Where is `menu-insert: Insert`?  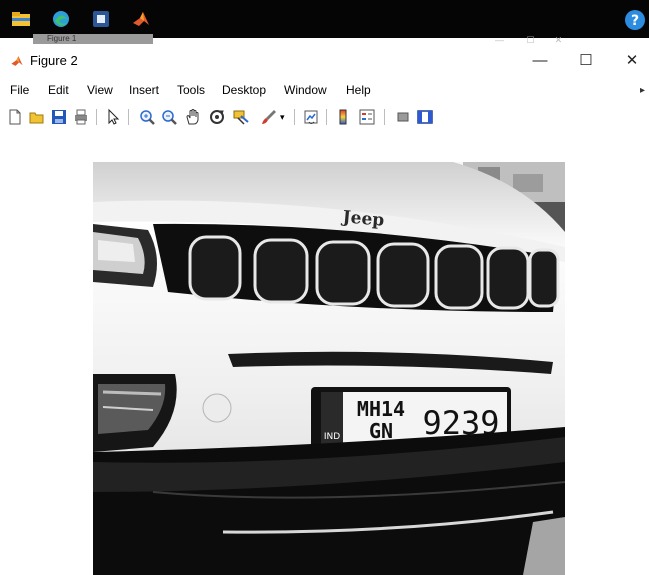 menu-insert: Insert is located at coordinates (144, 90).